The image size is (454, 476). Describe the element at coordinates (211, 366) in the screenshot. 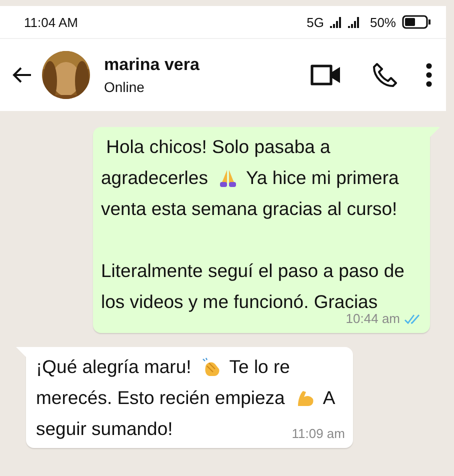

I see `clapping-hands-icon` at that location.